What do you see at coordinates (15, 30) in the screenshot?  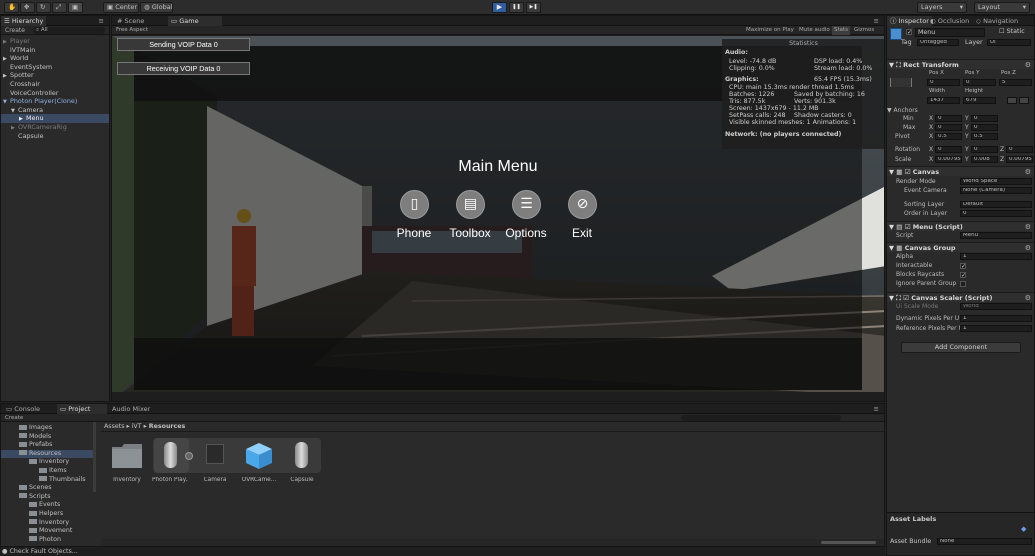 I see `create-dropdown: Create` at bounding box center [15, 30].